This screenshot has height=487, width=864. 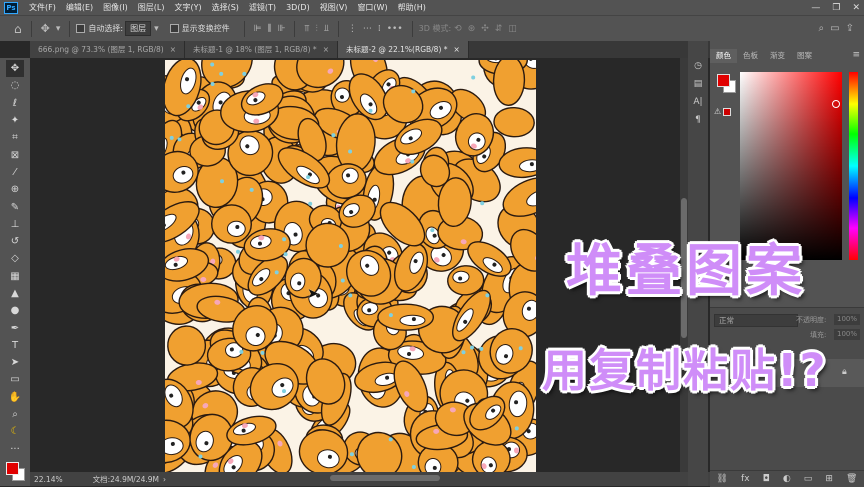 What do you see at coordinates (262, 7) in the screenshot?
I see `menu-filter: 滤镜(T)` at bounding box center [262, 7].